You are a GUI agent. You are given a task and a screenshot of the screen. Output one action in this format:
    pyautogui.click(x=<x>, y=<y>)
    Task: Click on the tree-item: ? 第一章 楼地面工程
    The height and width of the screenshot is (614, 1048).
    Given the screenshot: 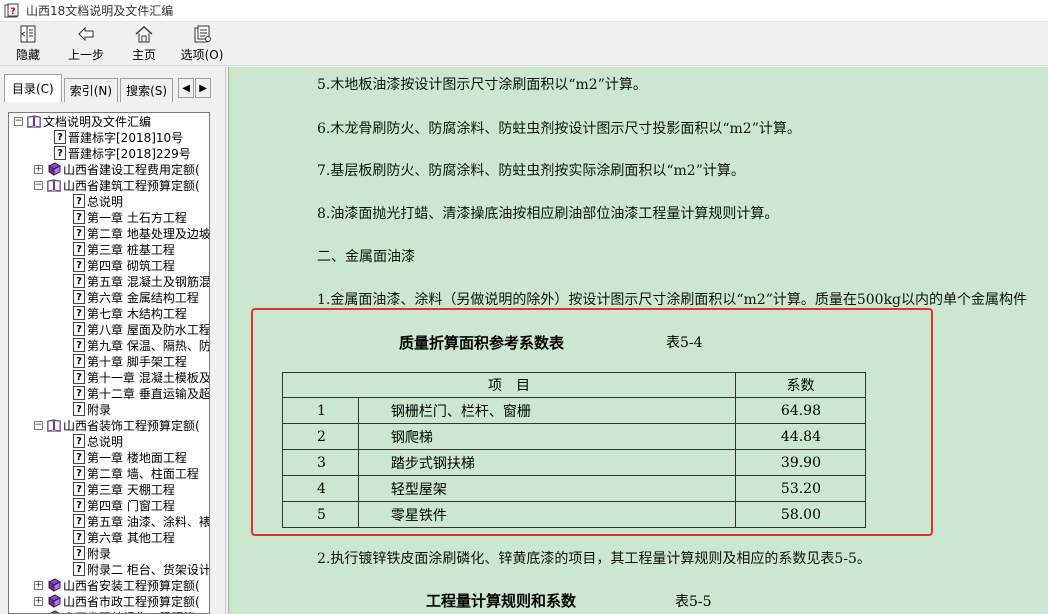 What is the action you would take?
    pyautogui.click(x=109, y=457)
    